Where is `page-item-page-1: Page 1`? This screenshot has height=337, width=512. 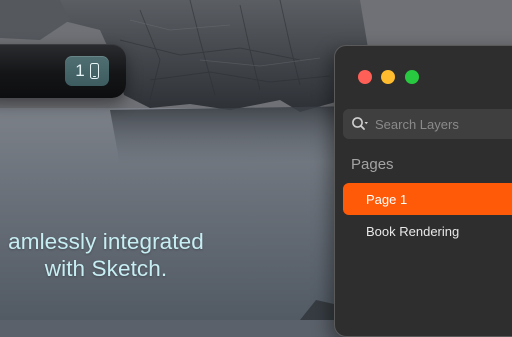 page-item-page-1: Page 1 is located at coordinates (427, 199).